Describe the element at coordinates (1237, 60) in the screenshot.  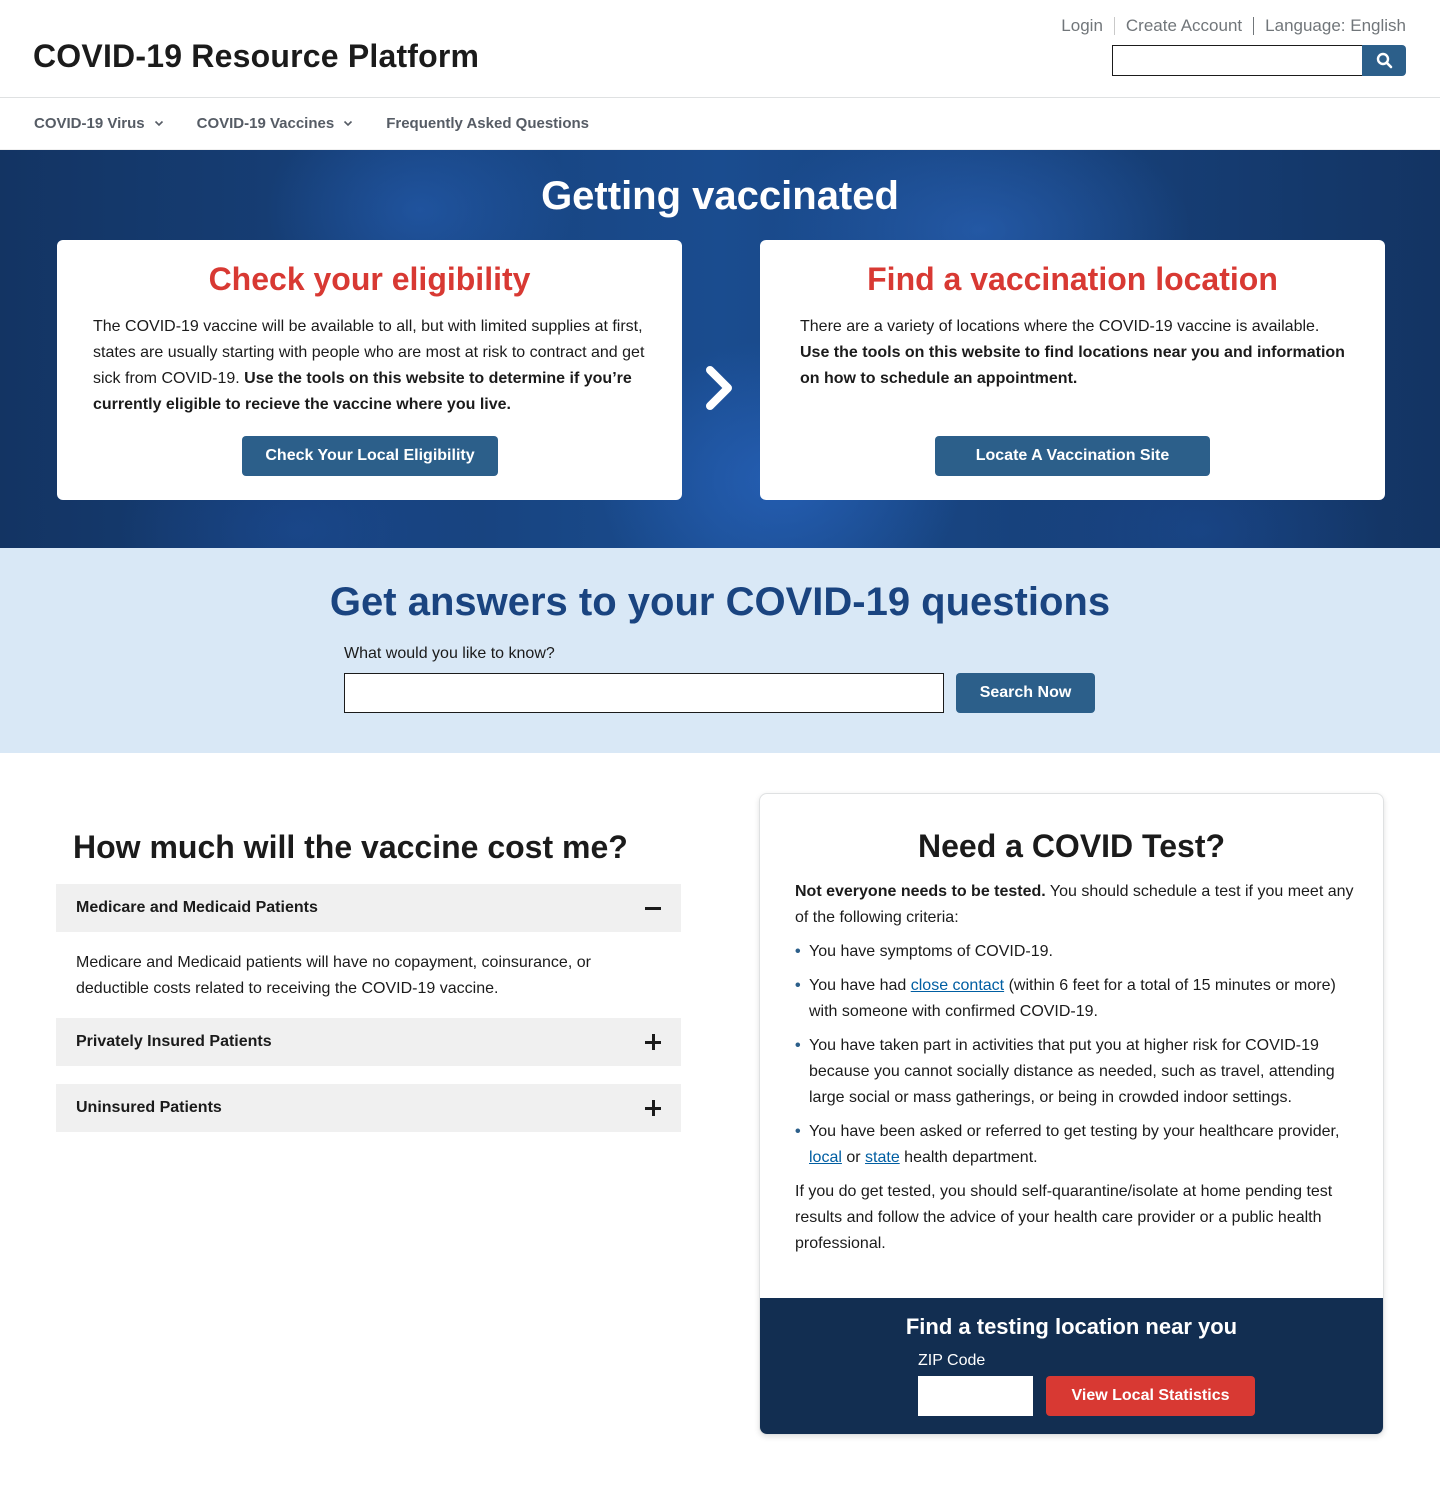
I see `header-search-input` at that location.